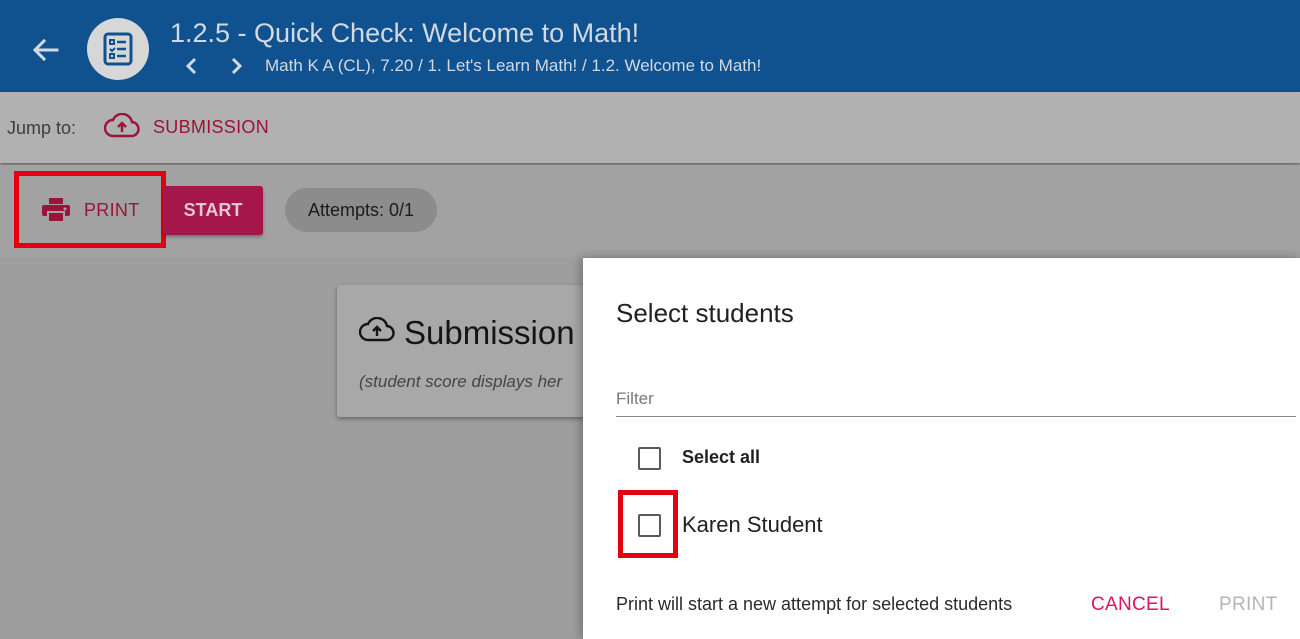  I want to click on back-button, so click(45, 50).